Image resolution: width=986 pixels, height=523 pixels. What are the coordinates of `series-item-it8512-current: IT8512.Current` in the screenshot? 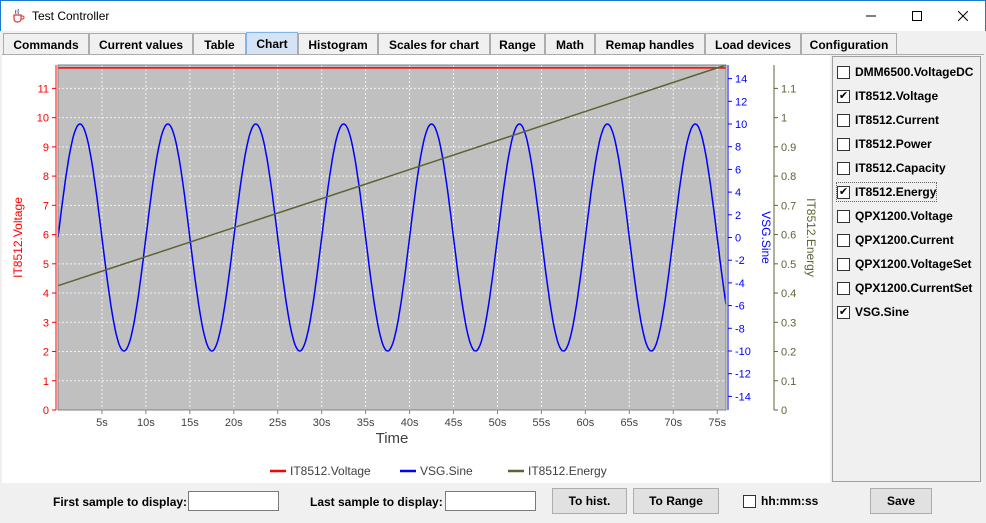 It's located at (888, 120).